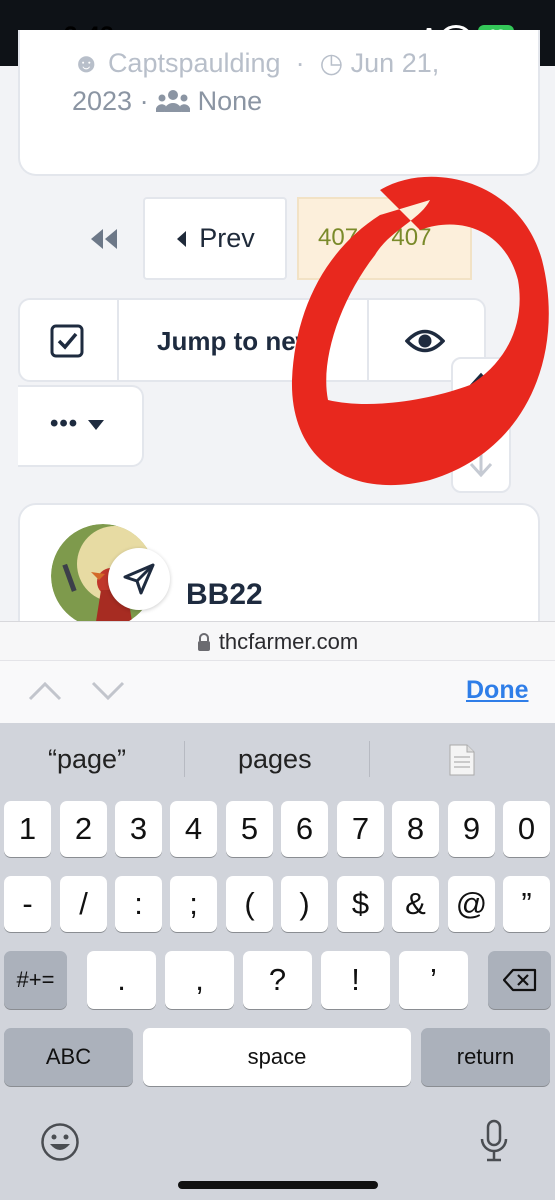 This screenshot has width=555, height=1200. I want to click on user-icon: ☻, so click(86, 63).